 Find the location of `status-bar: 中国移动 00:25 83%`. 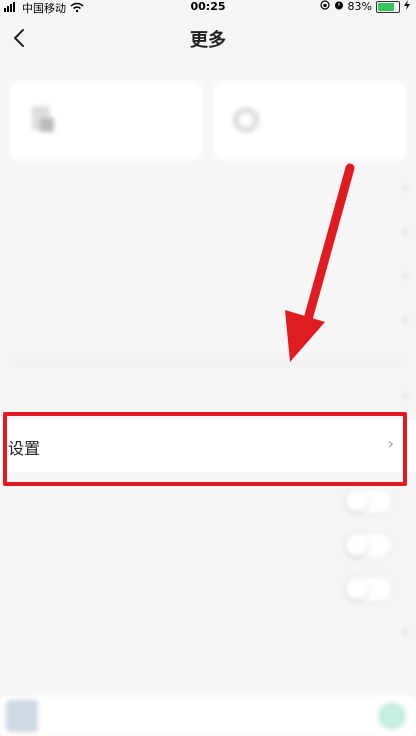

status-bar: 中国移动 00:25 83% is located at coordinates (208, 7).